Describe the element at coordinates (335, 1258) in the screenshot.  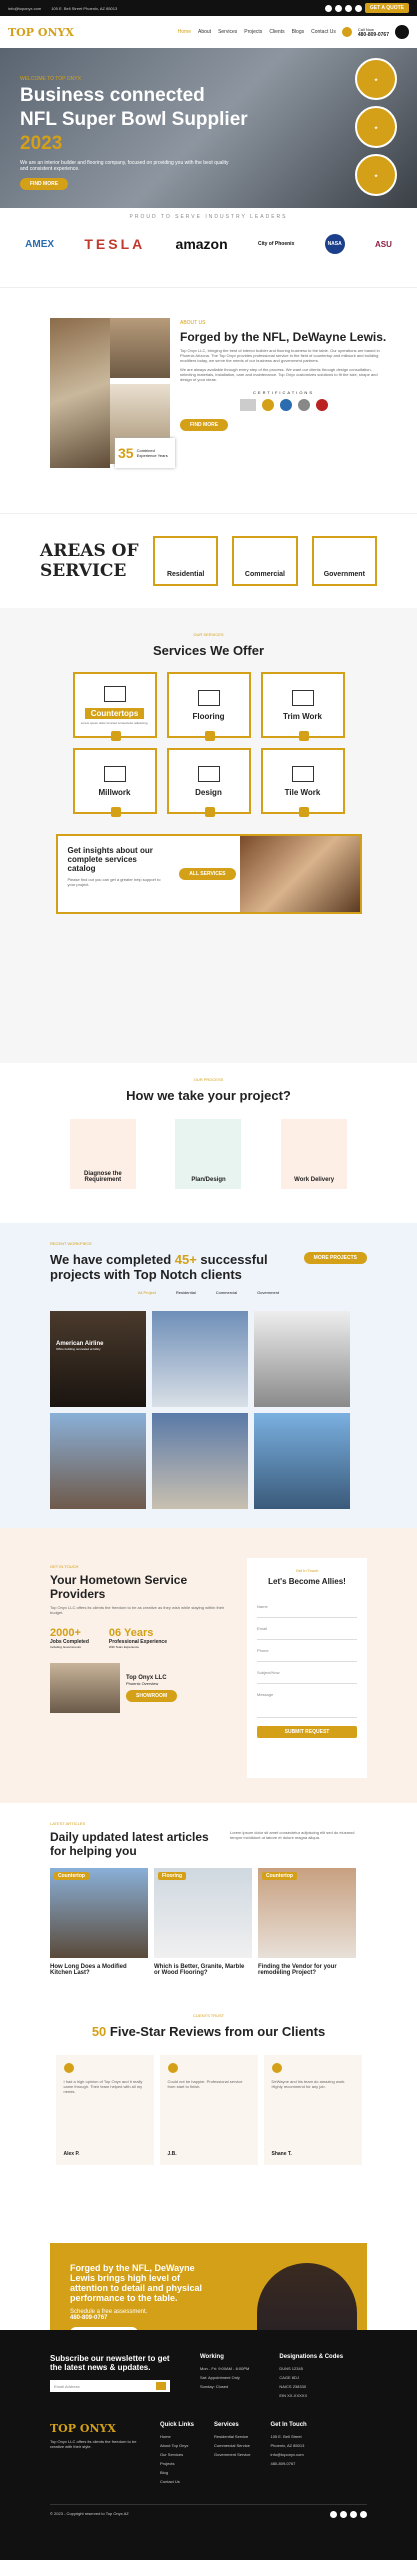
I see `more-projects-button: MORE PROJECTS` at that location.